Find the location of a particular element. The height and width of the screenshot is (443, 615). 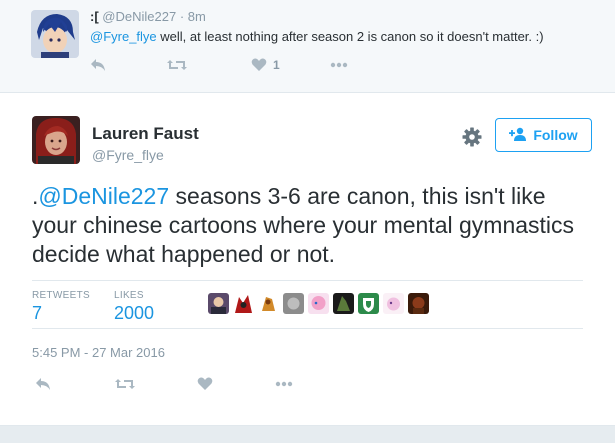

main-retweet-button is located at coordinates (125, 384).